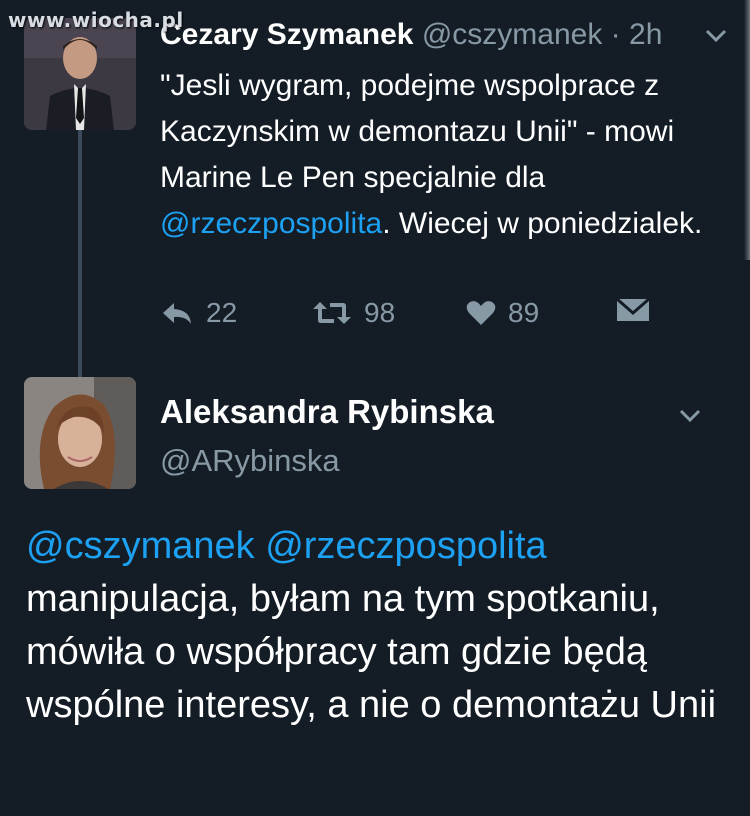  I want to click on retweet-icon, so click(332, 313).